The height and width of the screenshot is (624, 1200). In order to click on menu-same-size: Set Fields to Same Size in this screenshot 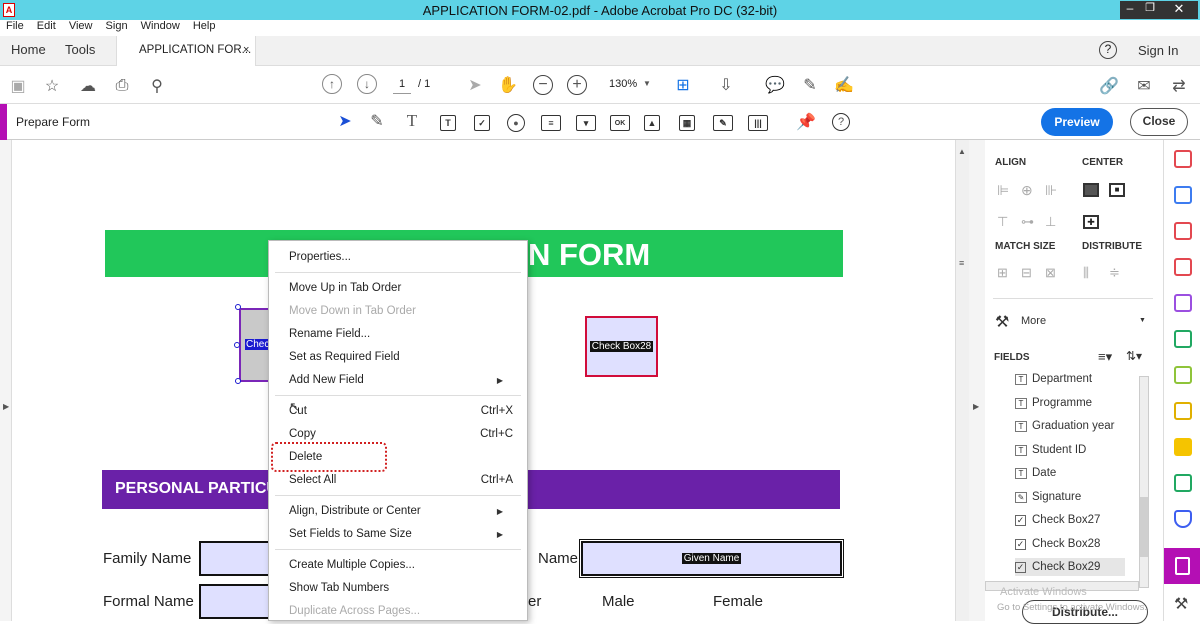, I will do `click(350, 534)`.